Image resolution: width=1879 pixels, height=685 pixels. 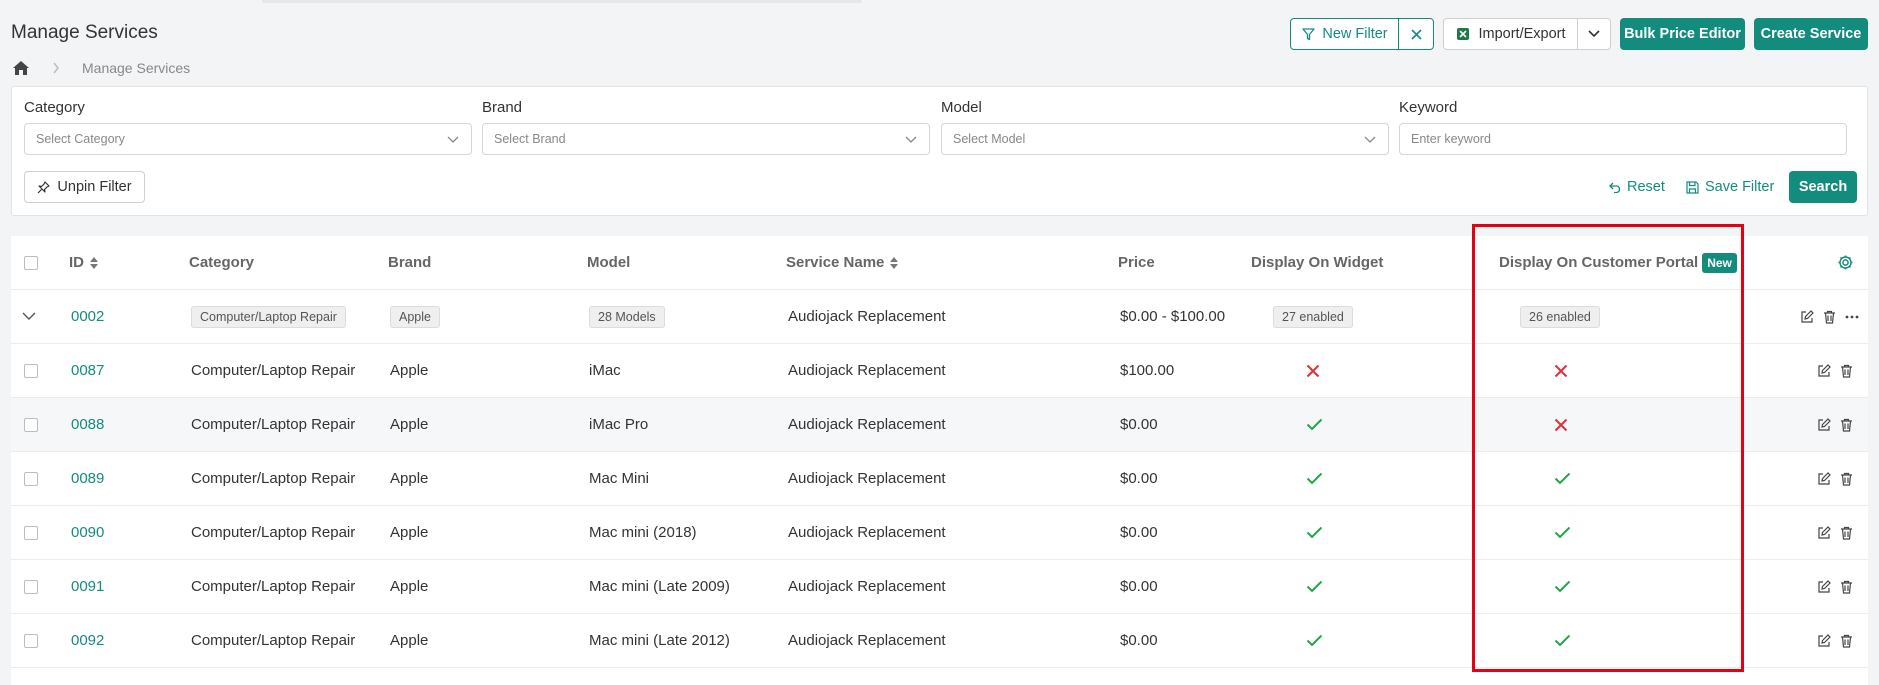 I want to click on top-scroll-strip, so click(x=562, y=1).